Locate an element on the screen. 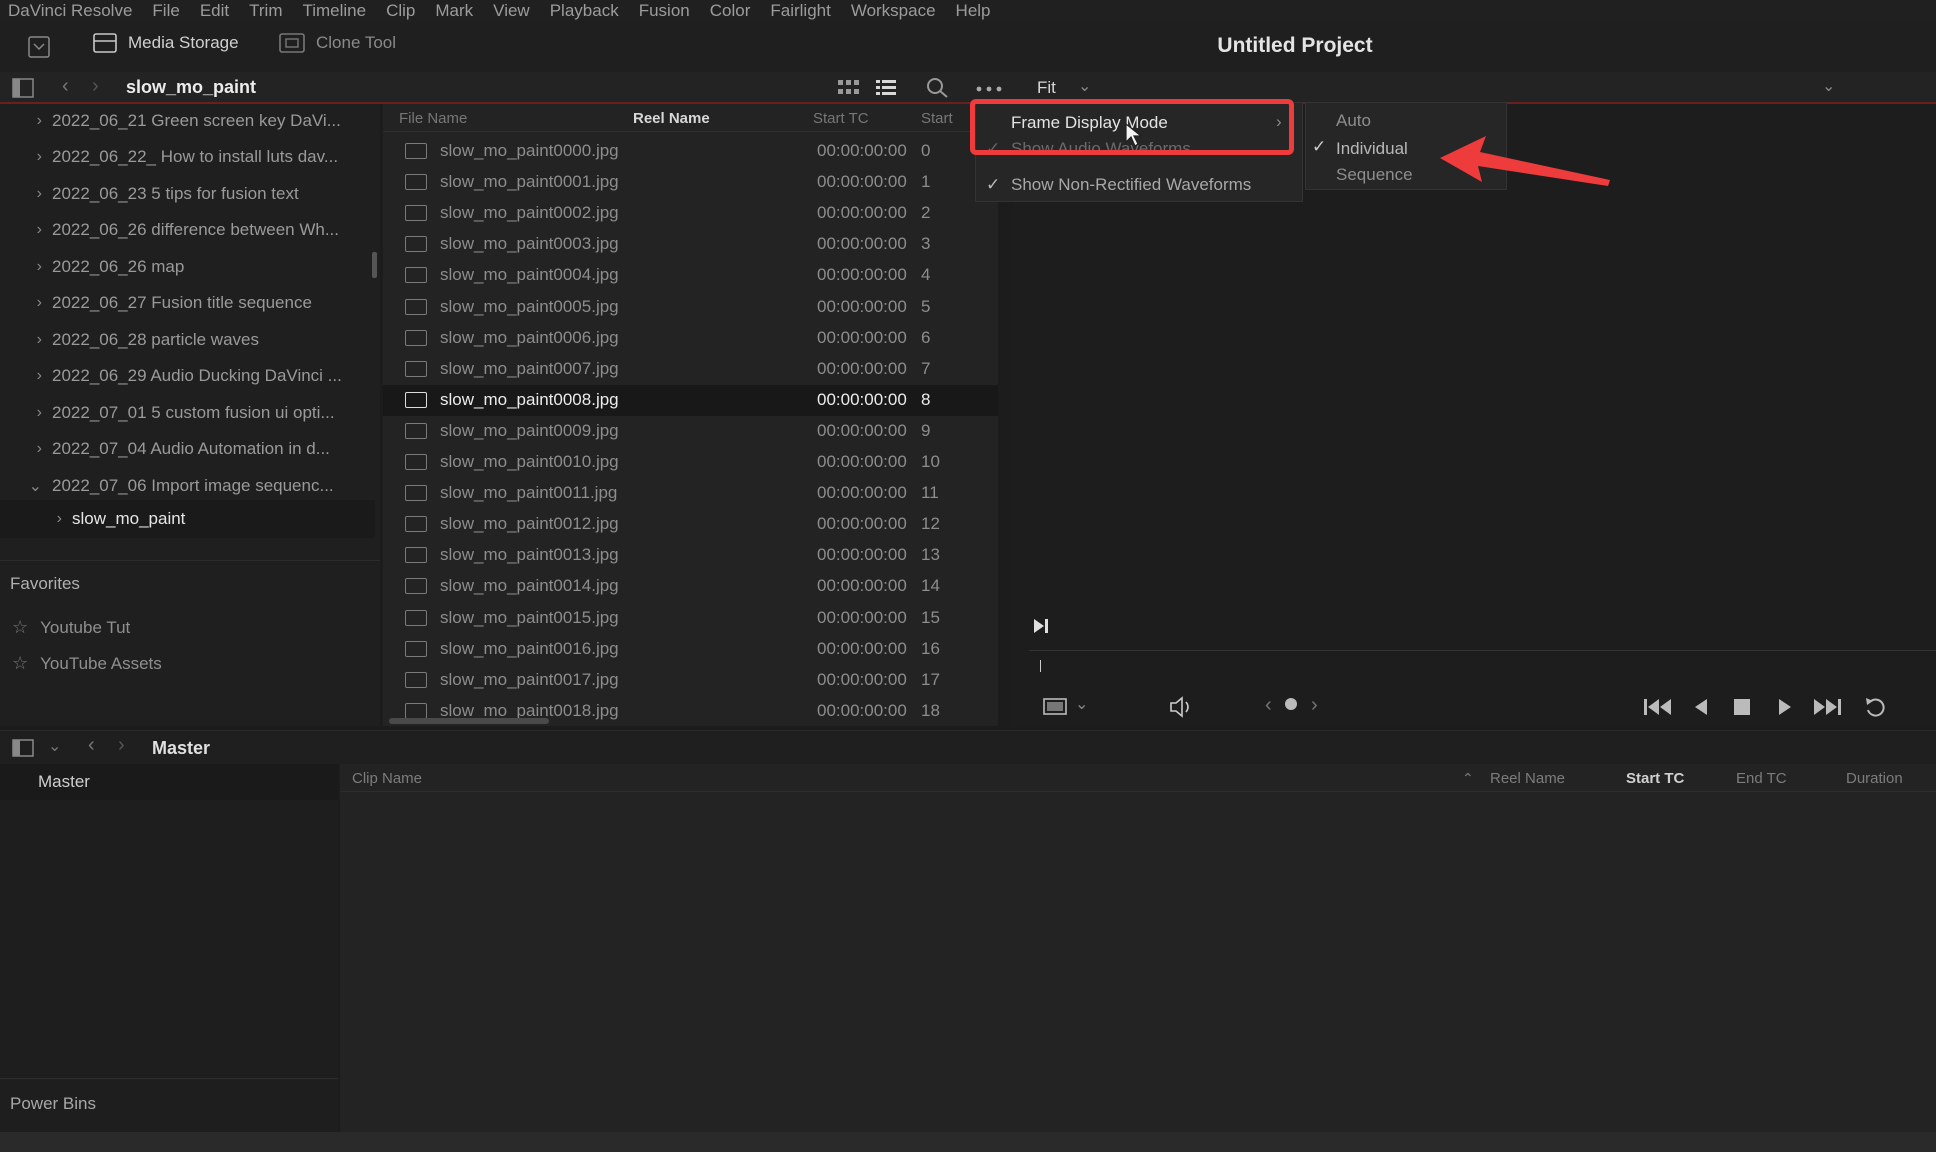 This screenshot has width=1936, height=1152. media-storage-button: Media Storage is located at coordinates (165, 43).